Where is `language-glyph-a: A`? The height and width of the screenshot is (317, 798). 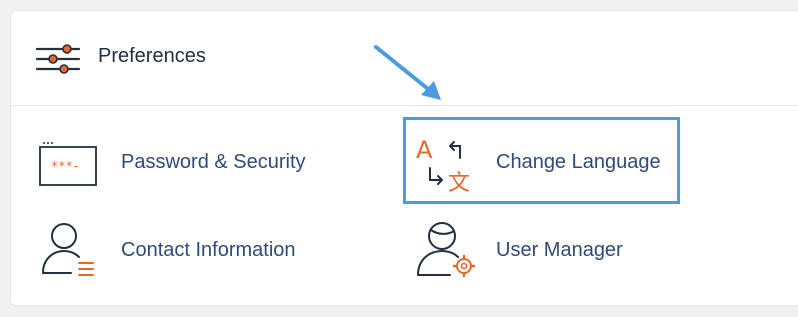
language-glyph-a: A is located at coordinates (424, 150).